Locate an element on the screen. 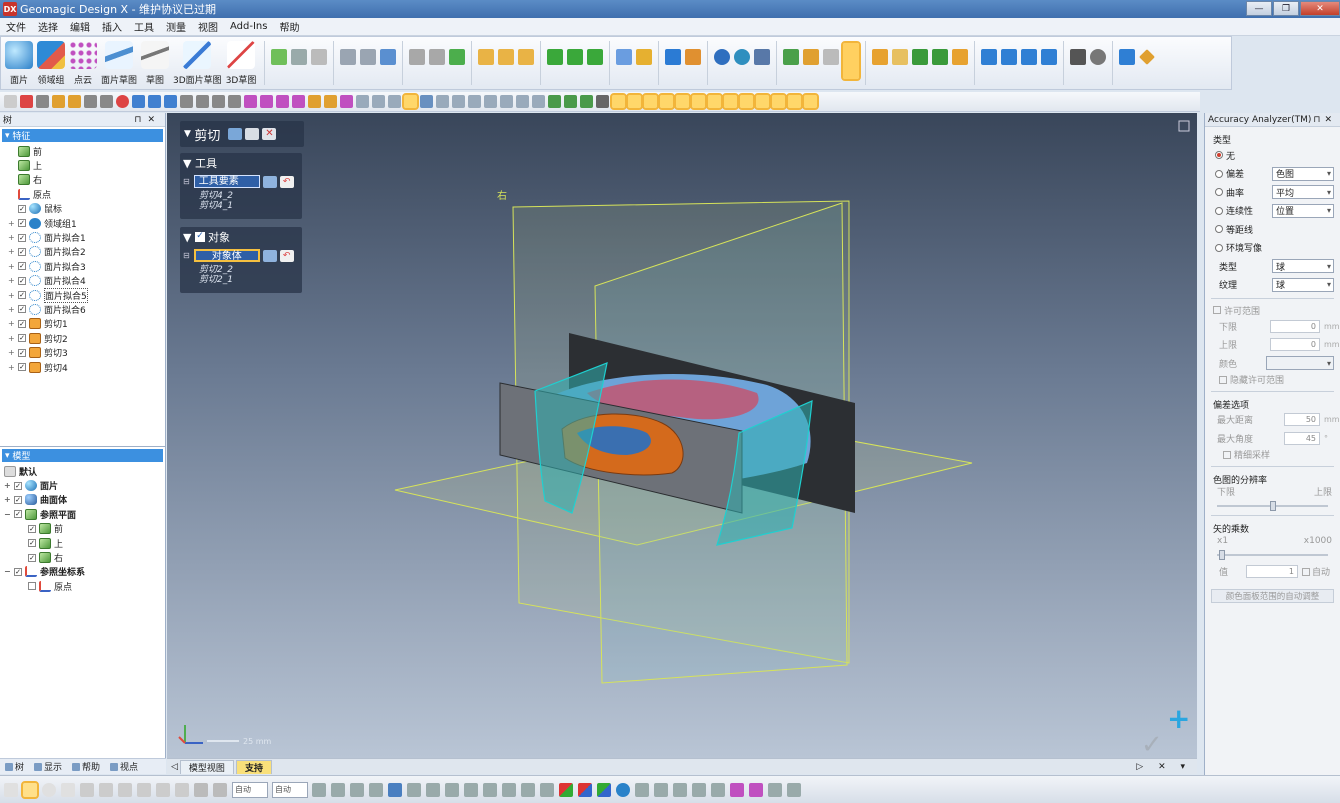  radio-none is located at coordinates (1219, 155).